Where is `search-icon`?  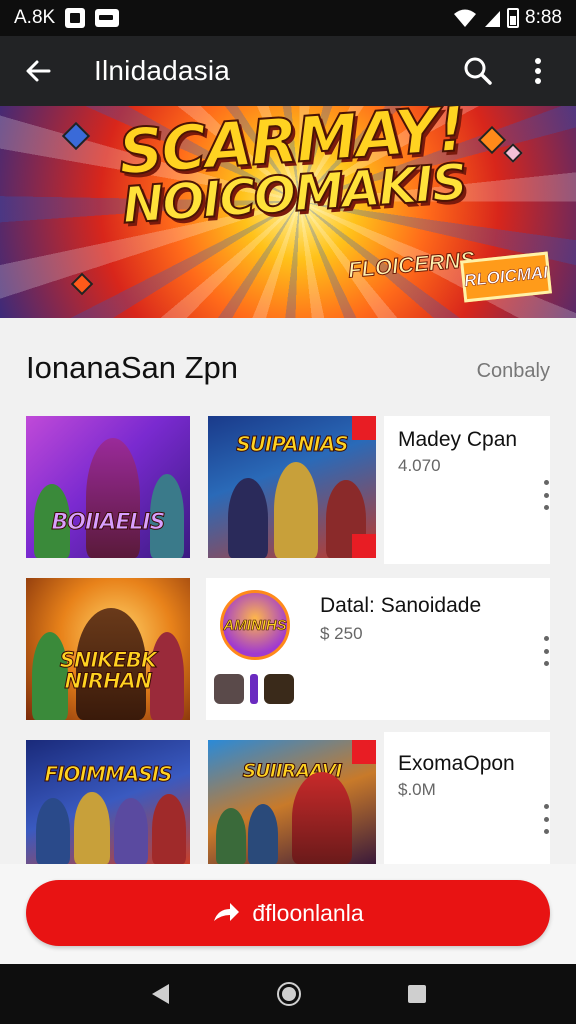
search-icon is located at coordinates (478, 71).